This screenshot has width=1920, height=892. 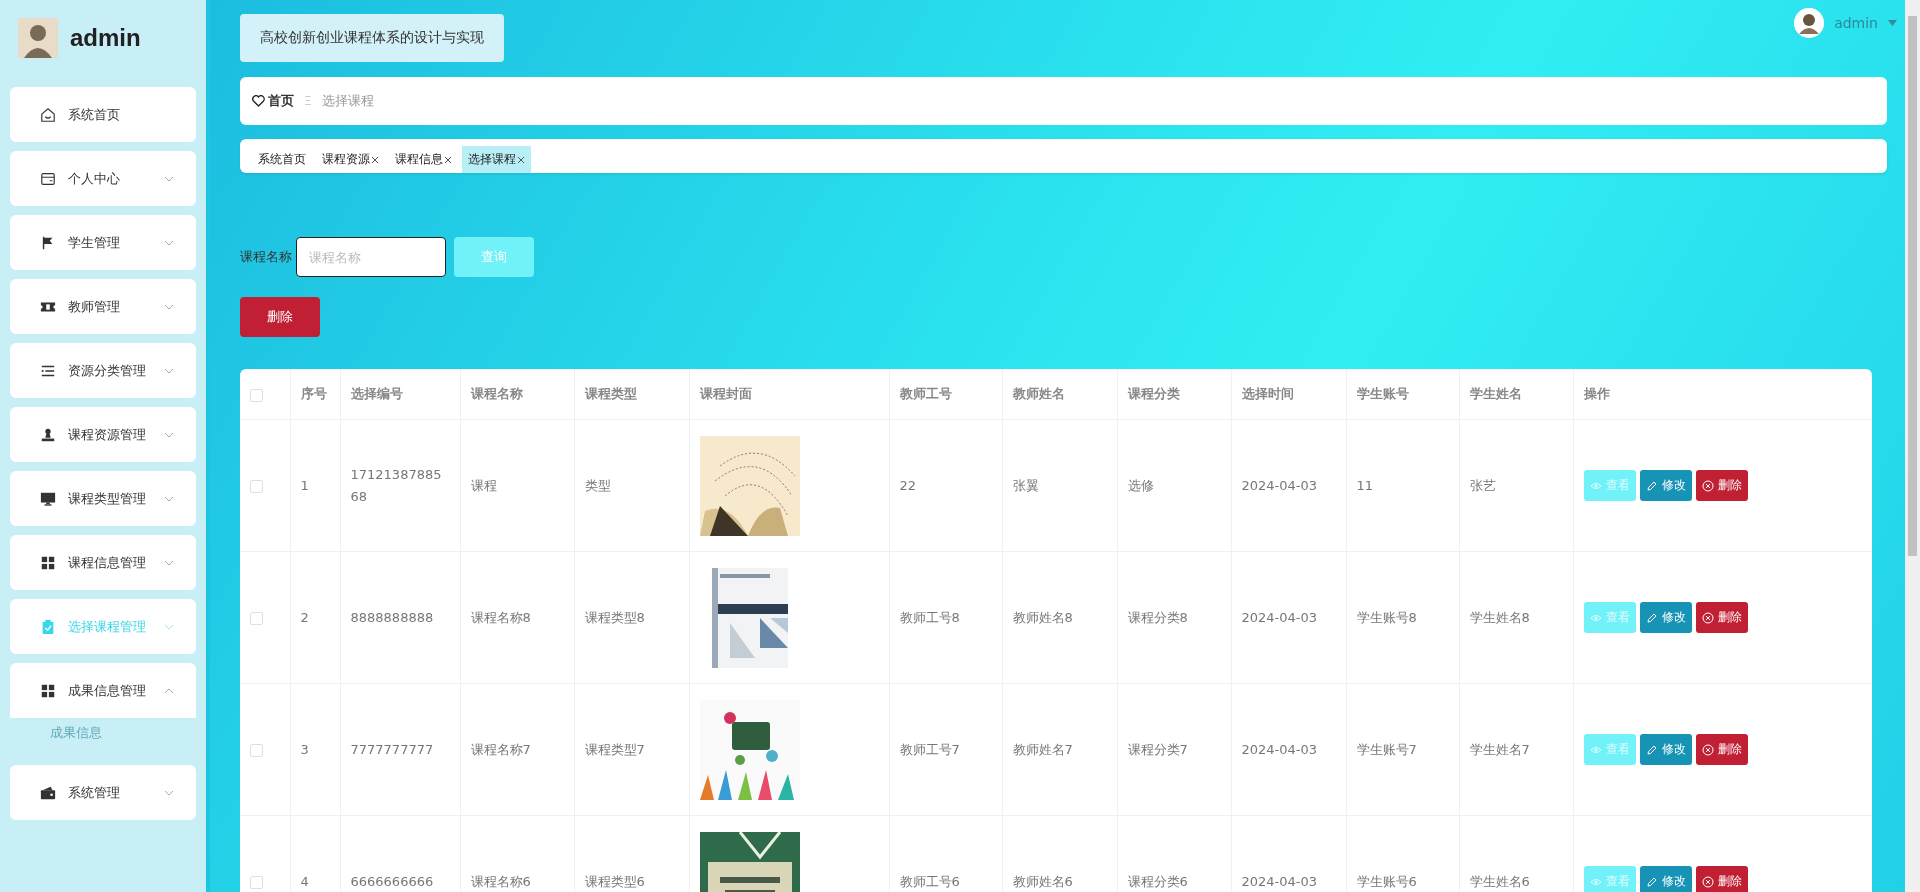 What do you see at coordinates (631, 485) in the screenshot?
I see `table-cell: 类型` at bounding box center [631, 485].